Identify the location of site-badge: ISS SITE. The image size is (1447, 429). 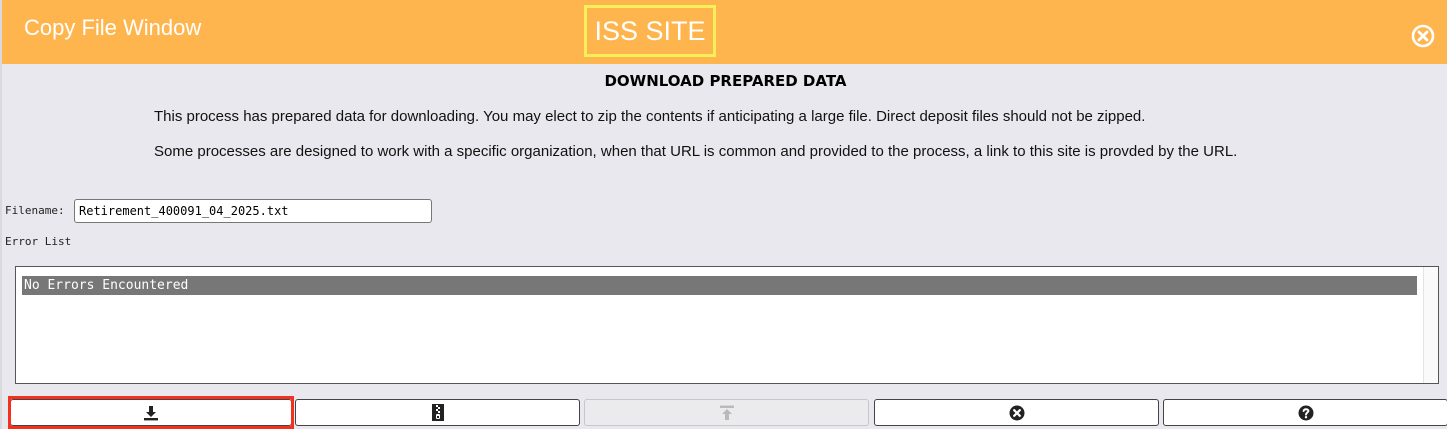
(650, 31).